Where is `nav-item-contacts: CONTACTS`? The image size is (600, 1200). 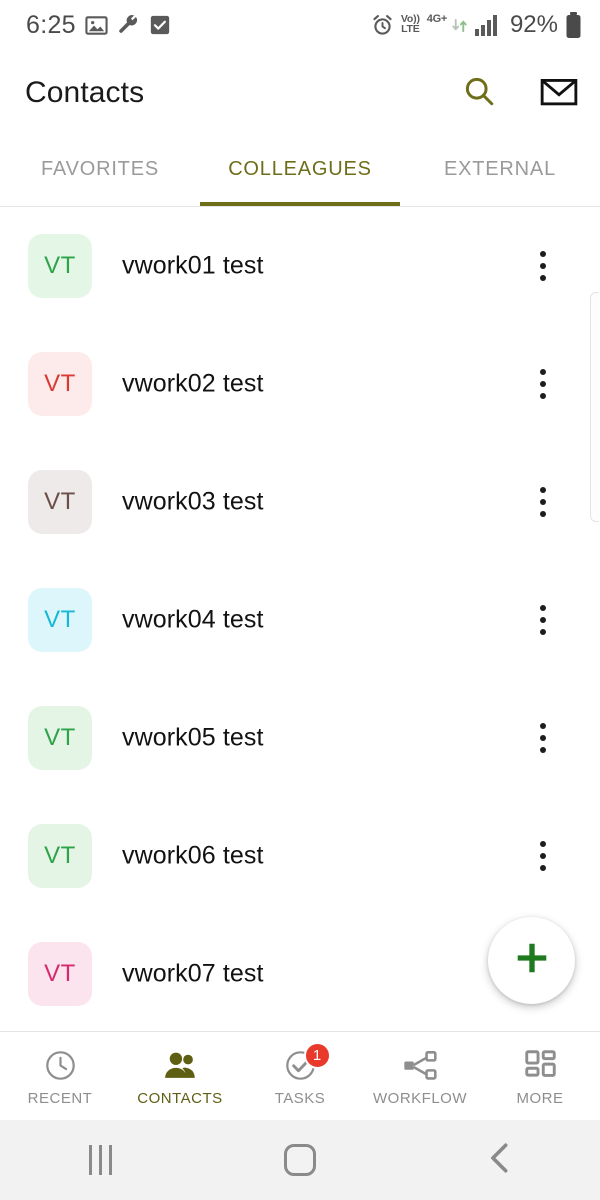 nav-item-contacts: CONTACTS is located at coordinates (180, 1076).